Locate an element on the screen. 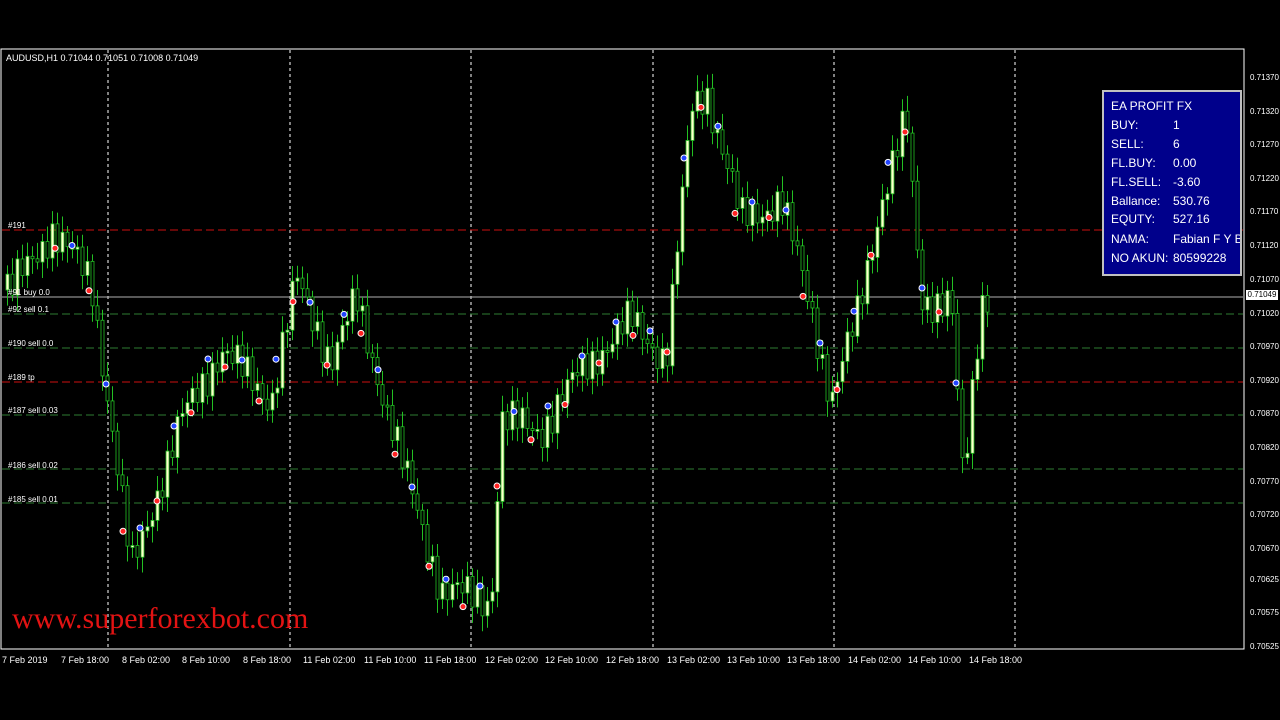  price-tick: 0.71120 is located at coordinates (1264, 245).